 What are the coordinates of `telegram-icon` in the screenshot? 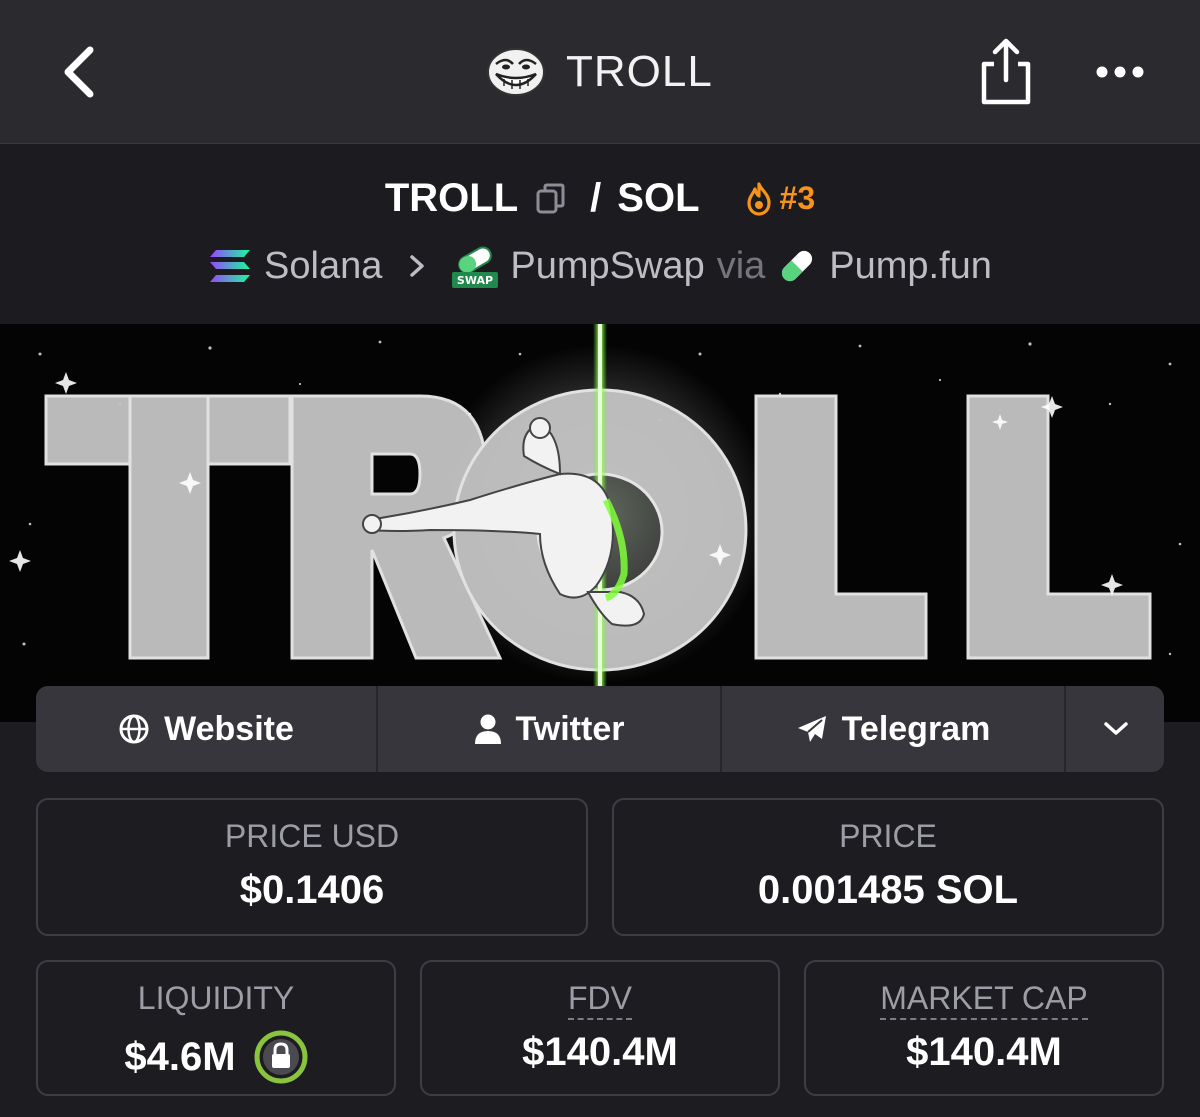 It's located at (811, 729).